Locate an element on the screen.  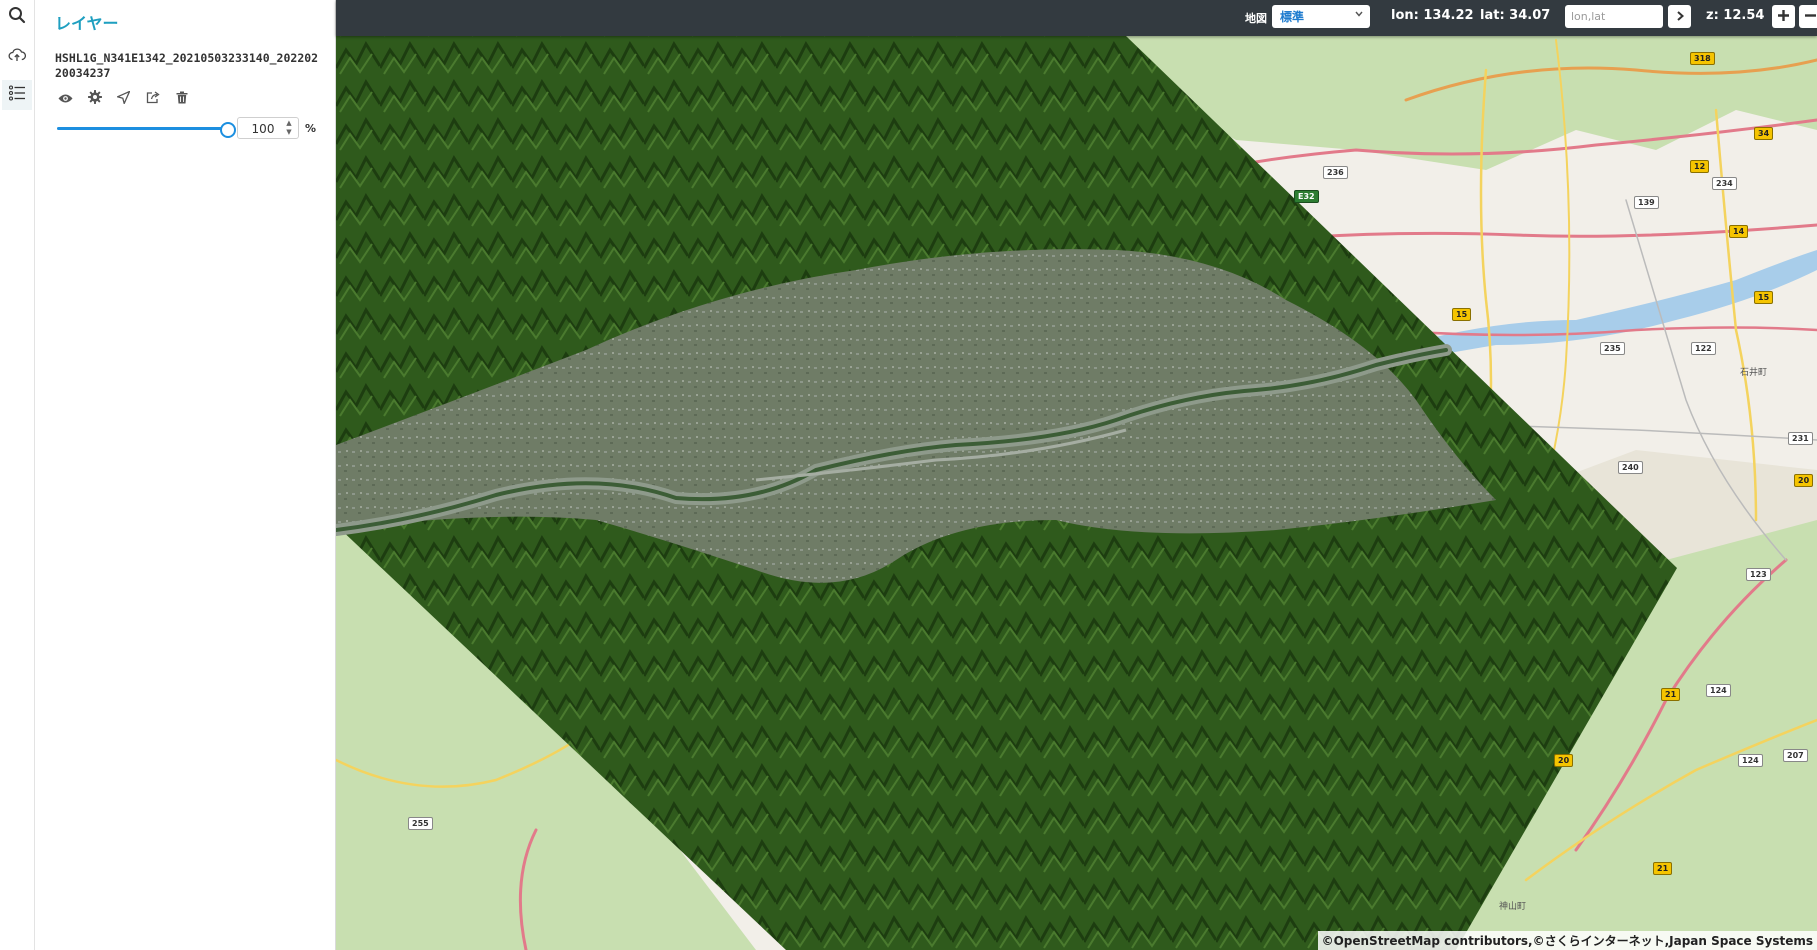
road-shield: 240 is located at coordinates (1630, 467).